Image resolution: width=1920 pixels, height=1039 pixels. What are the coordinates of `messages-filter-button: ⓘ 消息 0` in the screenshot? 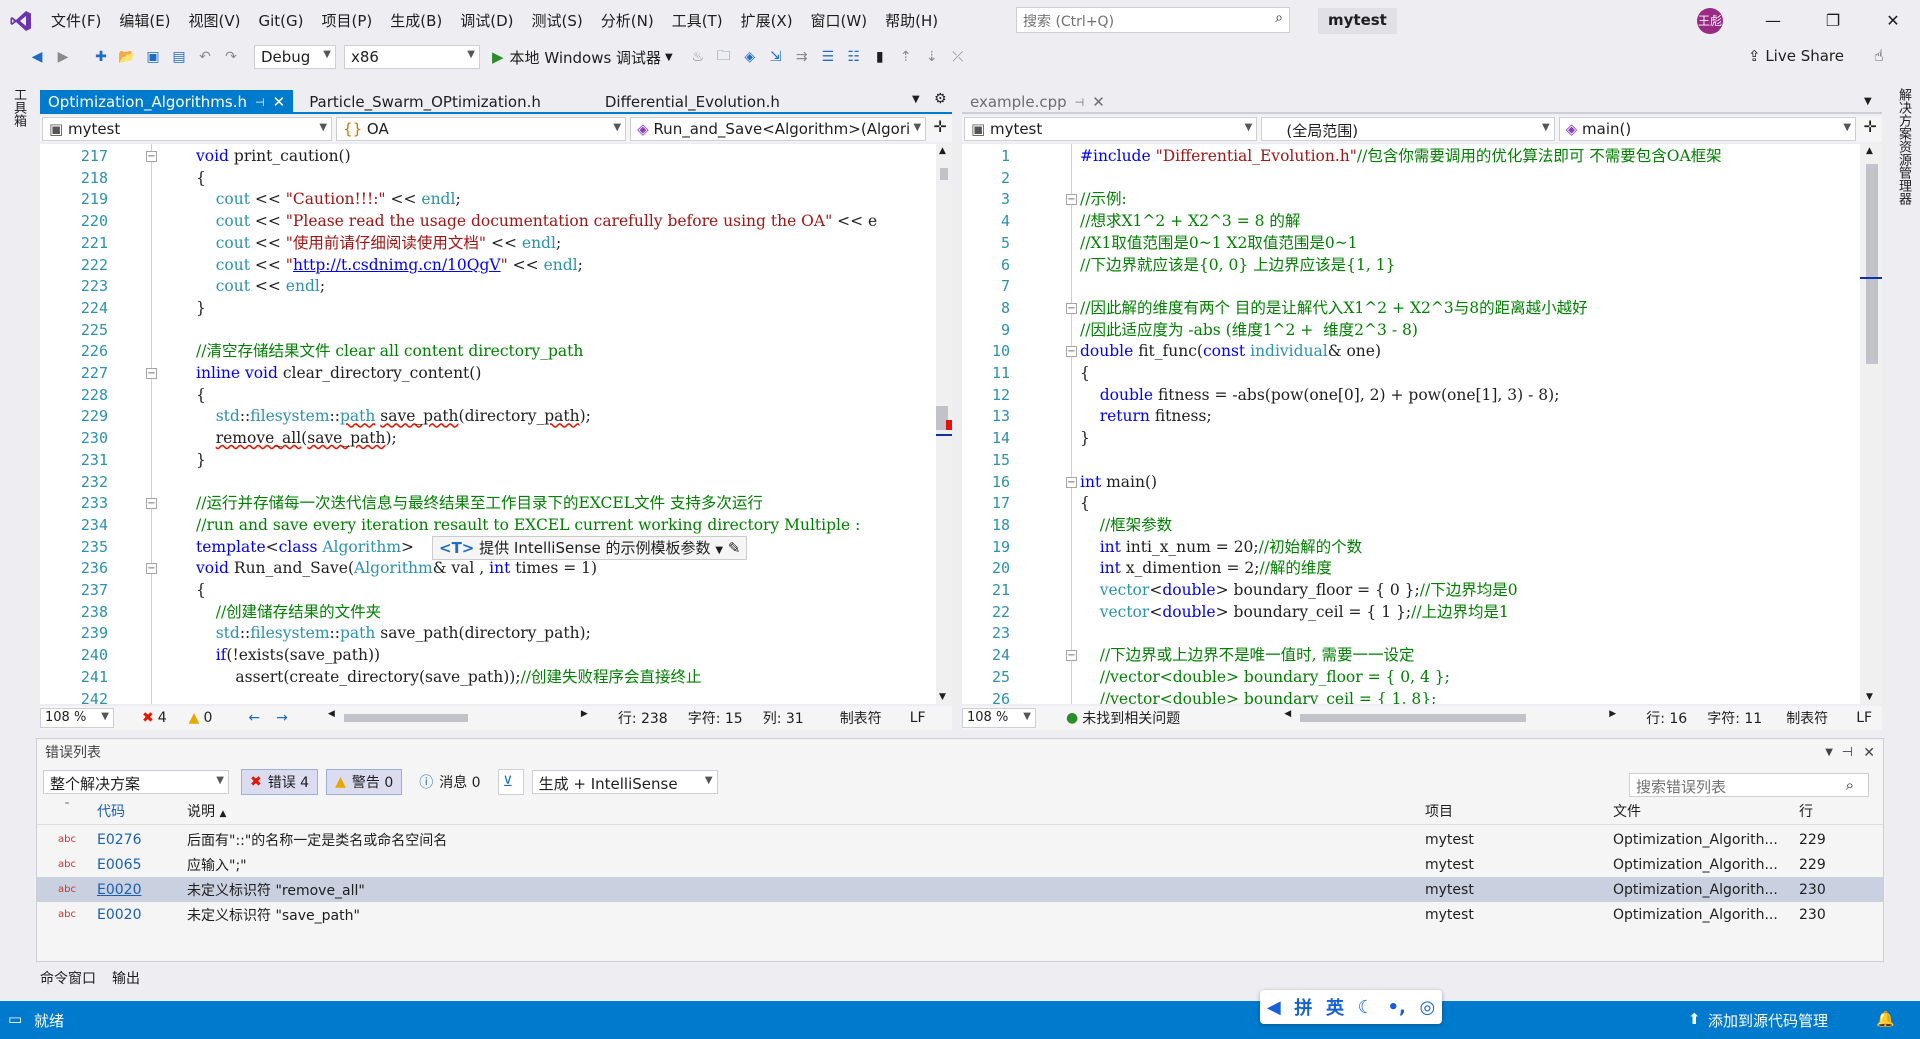 It's located at (449, 782).